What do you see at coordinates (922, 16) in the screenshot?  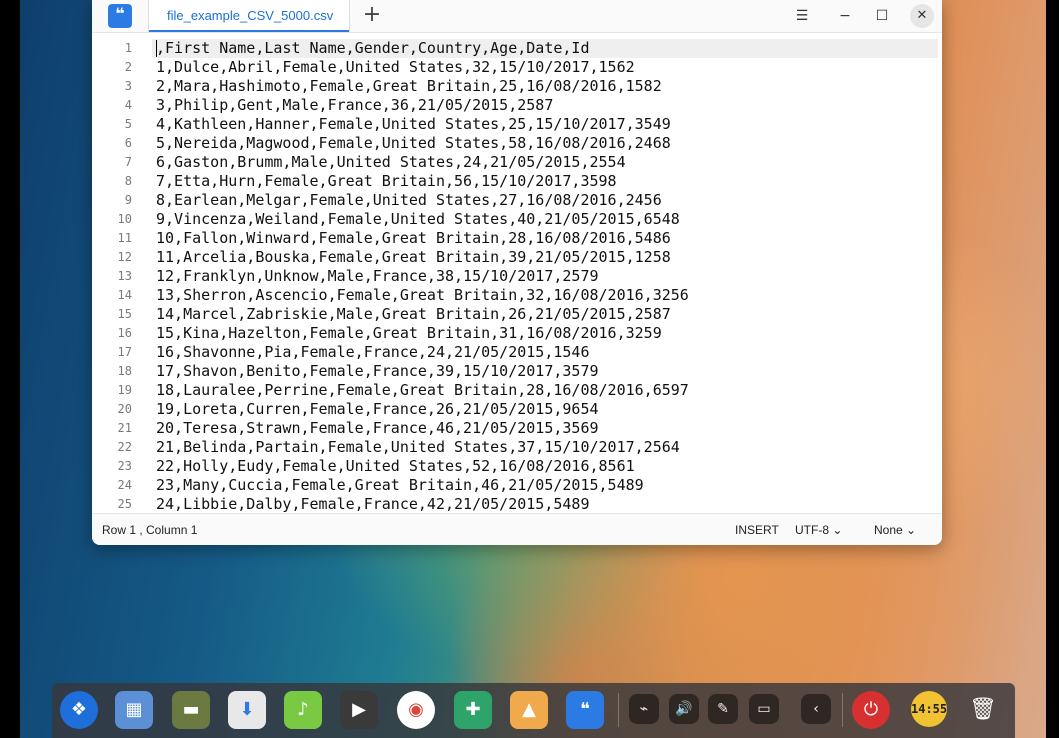 I see `close-icon: ✕` at bounding box center [922, 16].